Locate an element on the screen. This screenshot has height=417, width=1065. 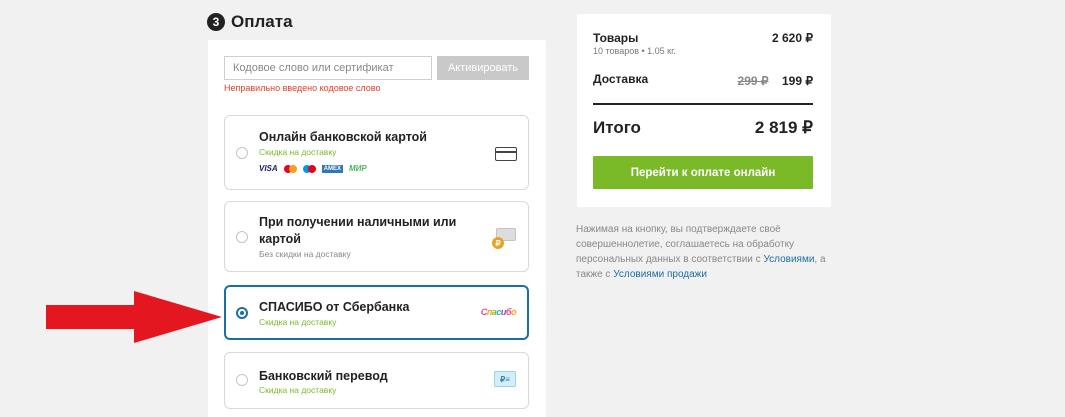
option-title-line1: При получении наличными или is located at coordinates (358, 222).